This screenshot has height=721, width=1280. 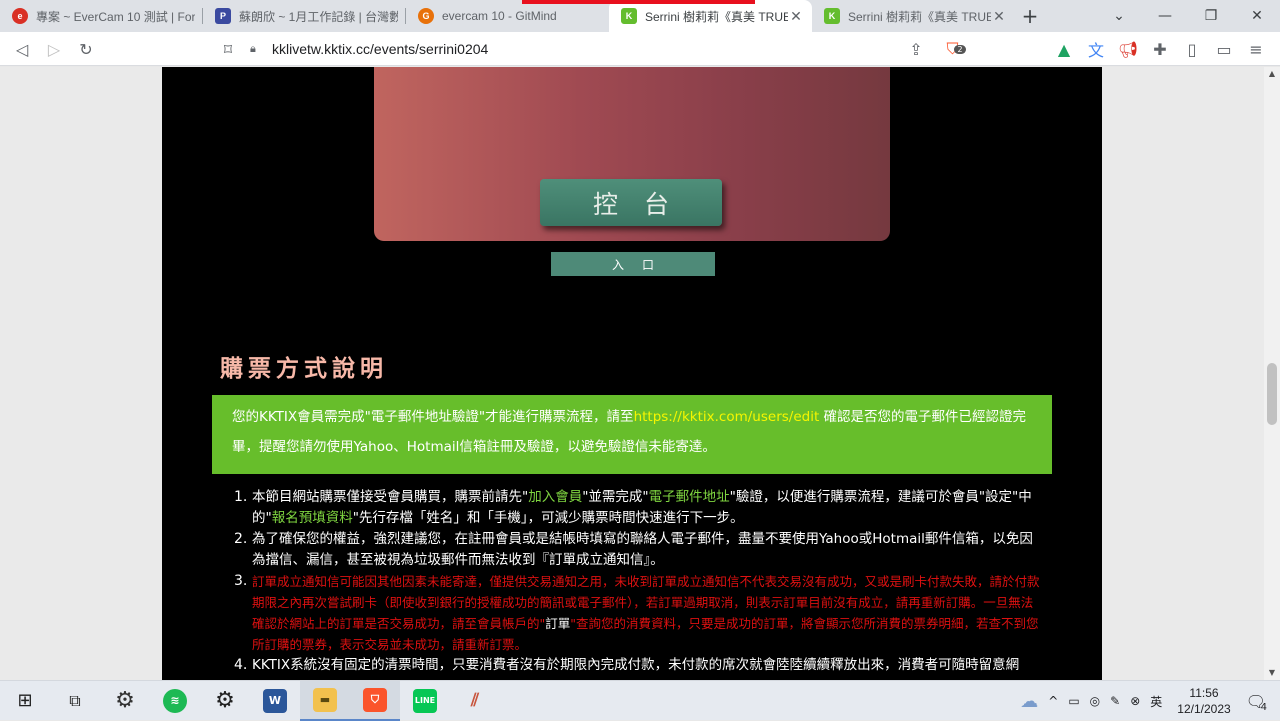 I want to click on window-controls: ⌄ — ❐ ✕, so click(x=1188, y=16).